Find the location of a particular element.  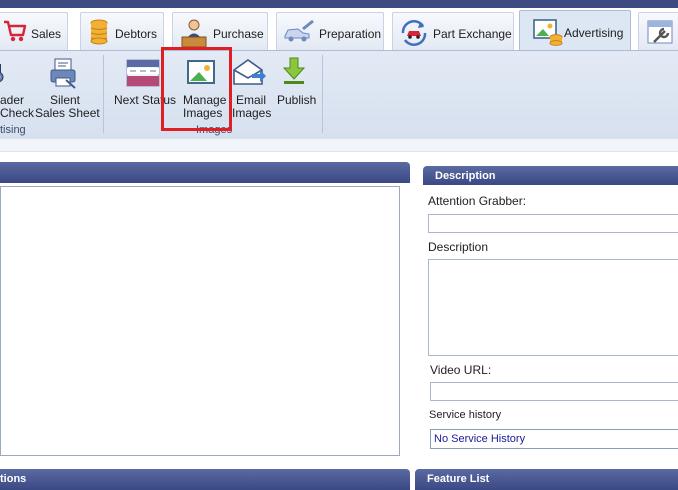

tab-preparation: Preparation is located at coordinates (330, 31).